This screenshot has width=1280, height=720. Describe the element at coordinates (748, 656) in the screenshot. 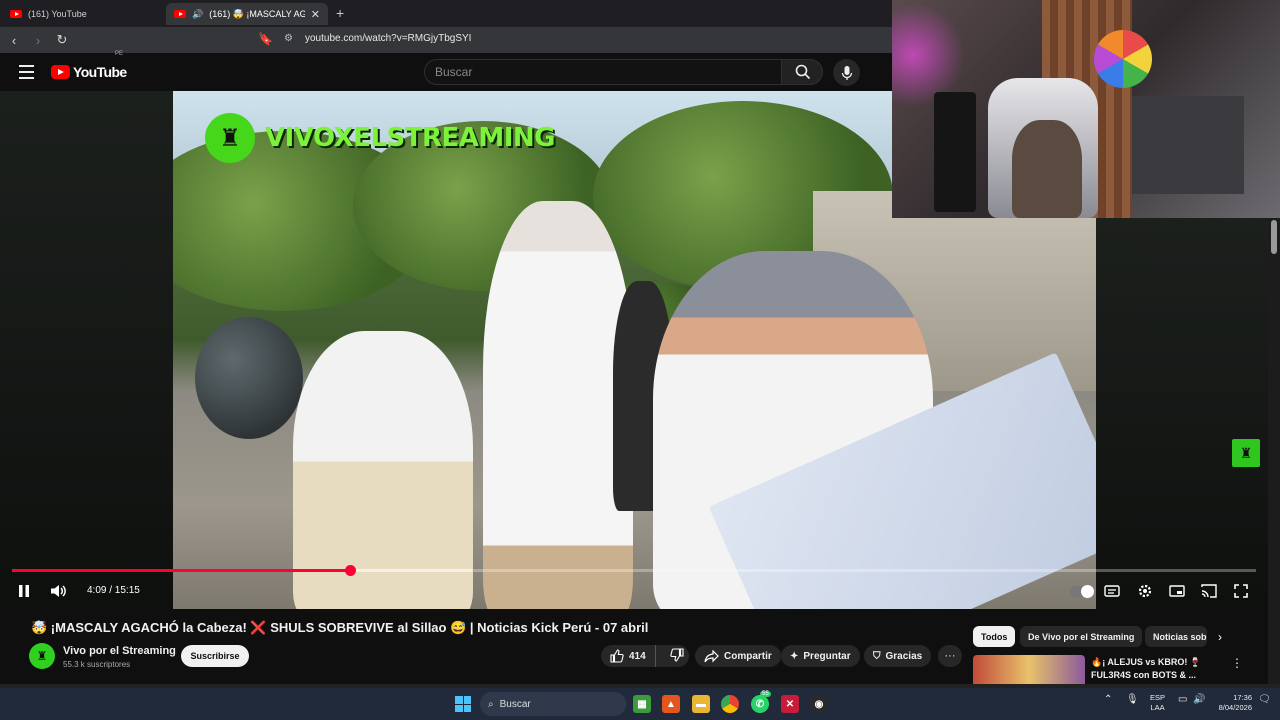

I see `share-label: Compartir` at that location.